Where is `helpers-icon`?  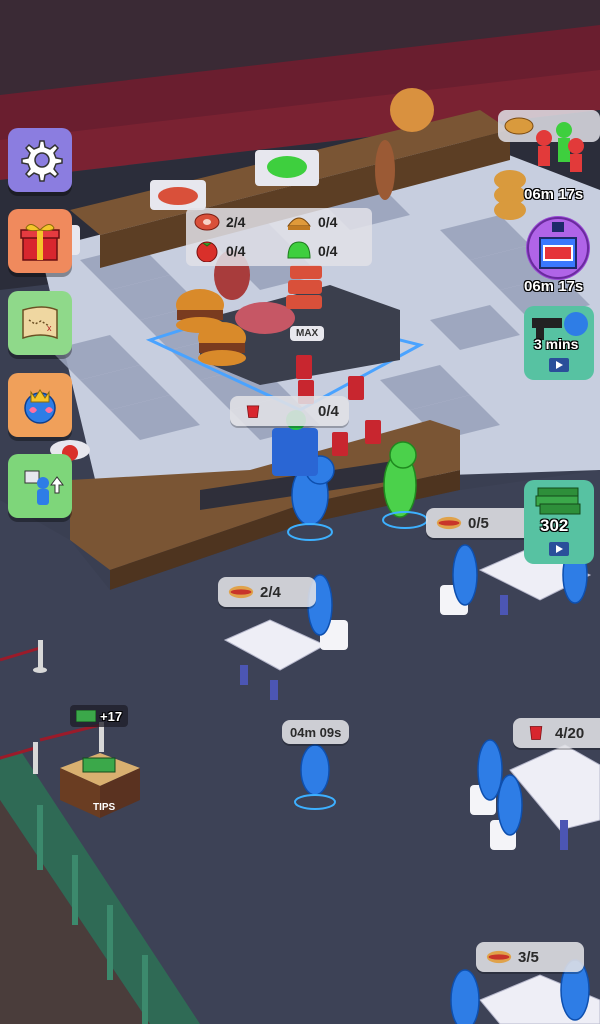
helpers-icon is located at coordinates (560, 147).